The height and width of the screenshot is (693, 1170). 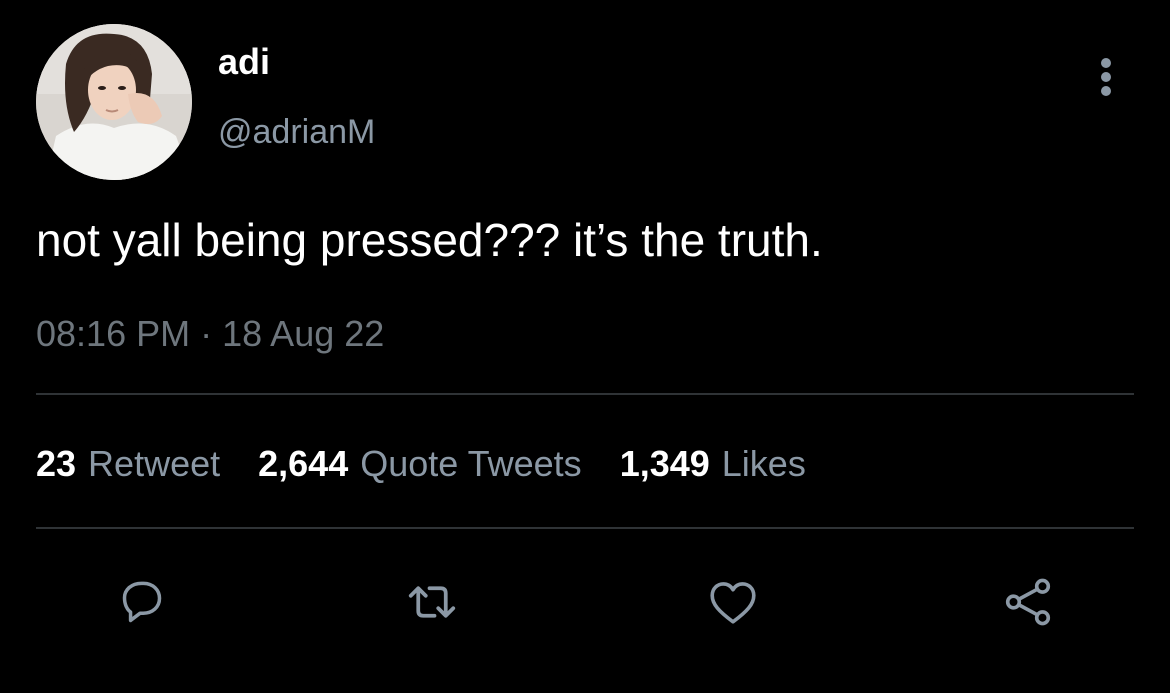 What do you see at coordinates (471, 463) in the screenshot?
I see `stat-label: Quote Tweets` at bounding box center [471, 463].